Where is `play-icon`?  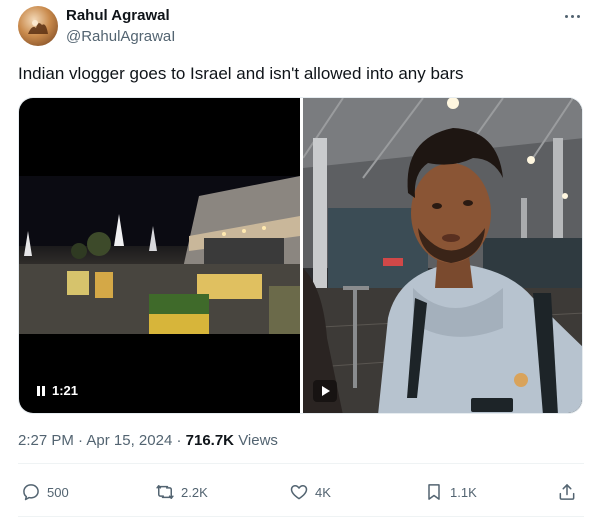 play-icon is located at coordinates (325, 391).